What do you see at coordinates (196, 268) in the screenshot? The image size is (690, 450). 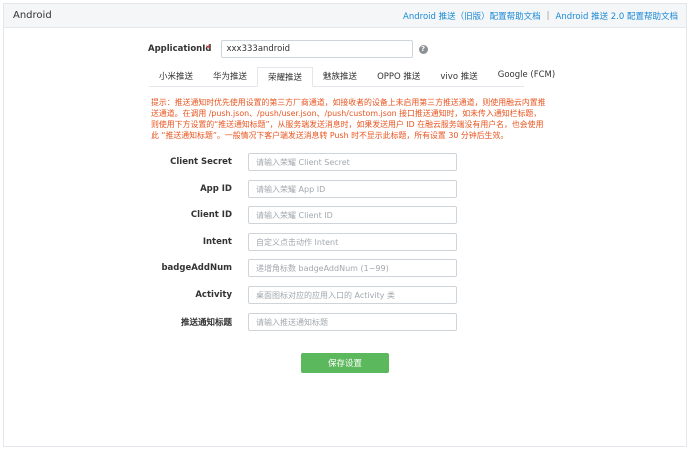 I see `badge-add-num-label: badgeAddNum` at bounding box center [196, 268].